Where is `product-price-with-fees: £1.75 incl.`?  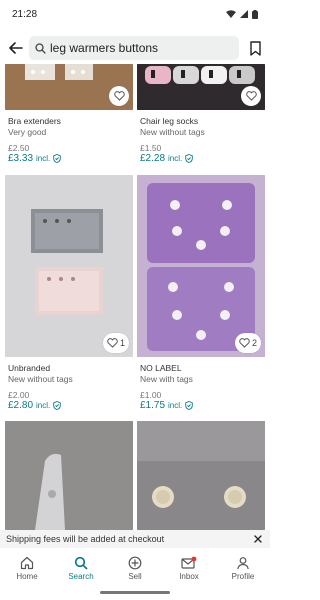
product-price-with-fees: £1.75 incl. is located at coordinates (167, 405).